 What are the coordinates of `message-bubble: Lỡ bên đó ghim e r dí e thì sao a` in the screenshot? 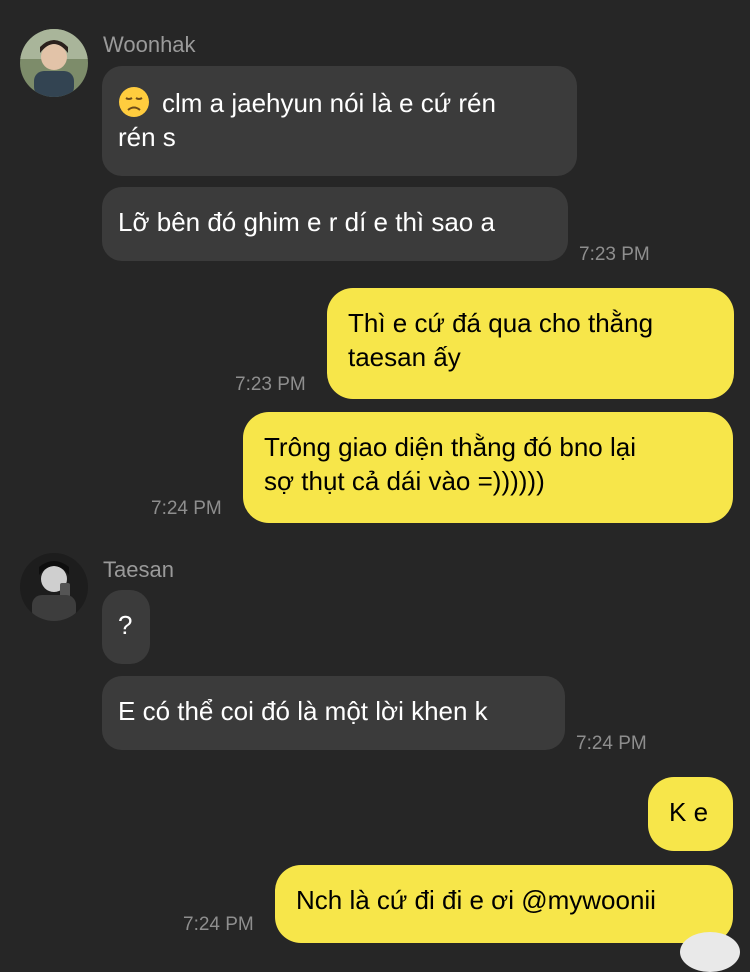 It's located at (335, 224).